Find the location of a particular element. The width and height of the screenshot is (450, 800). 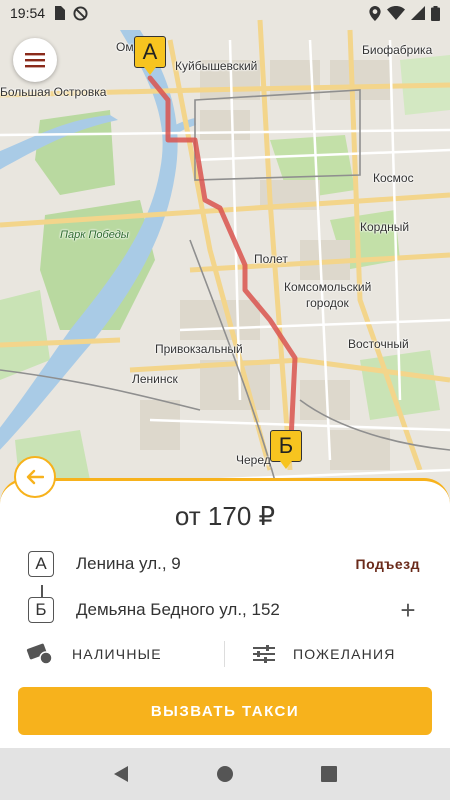

route-marker-a: A is located at coordinates (150, 55).